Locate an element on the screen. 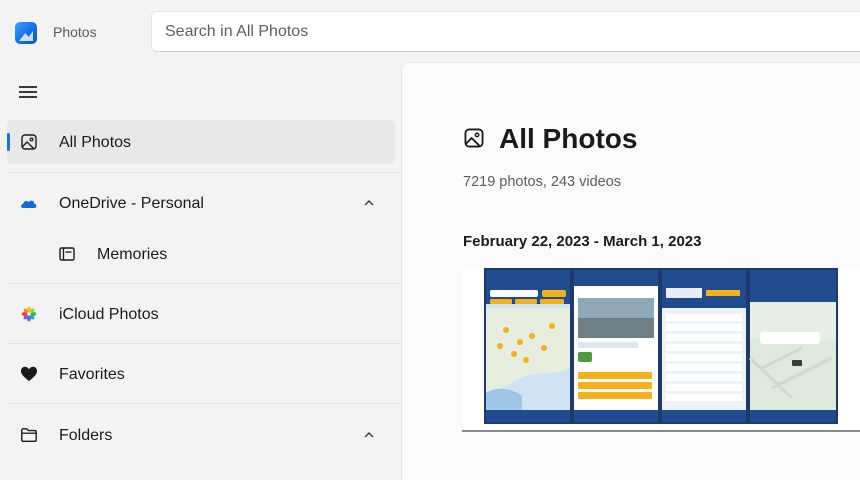 This screenshot has height=480, width=860. sidebar-item-label: Memories is located at coordinates (132, 254).